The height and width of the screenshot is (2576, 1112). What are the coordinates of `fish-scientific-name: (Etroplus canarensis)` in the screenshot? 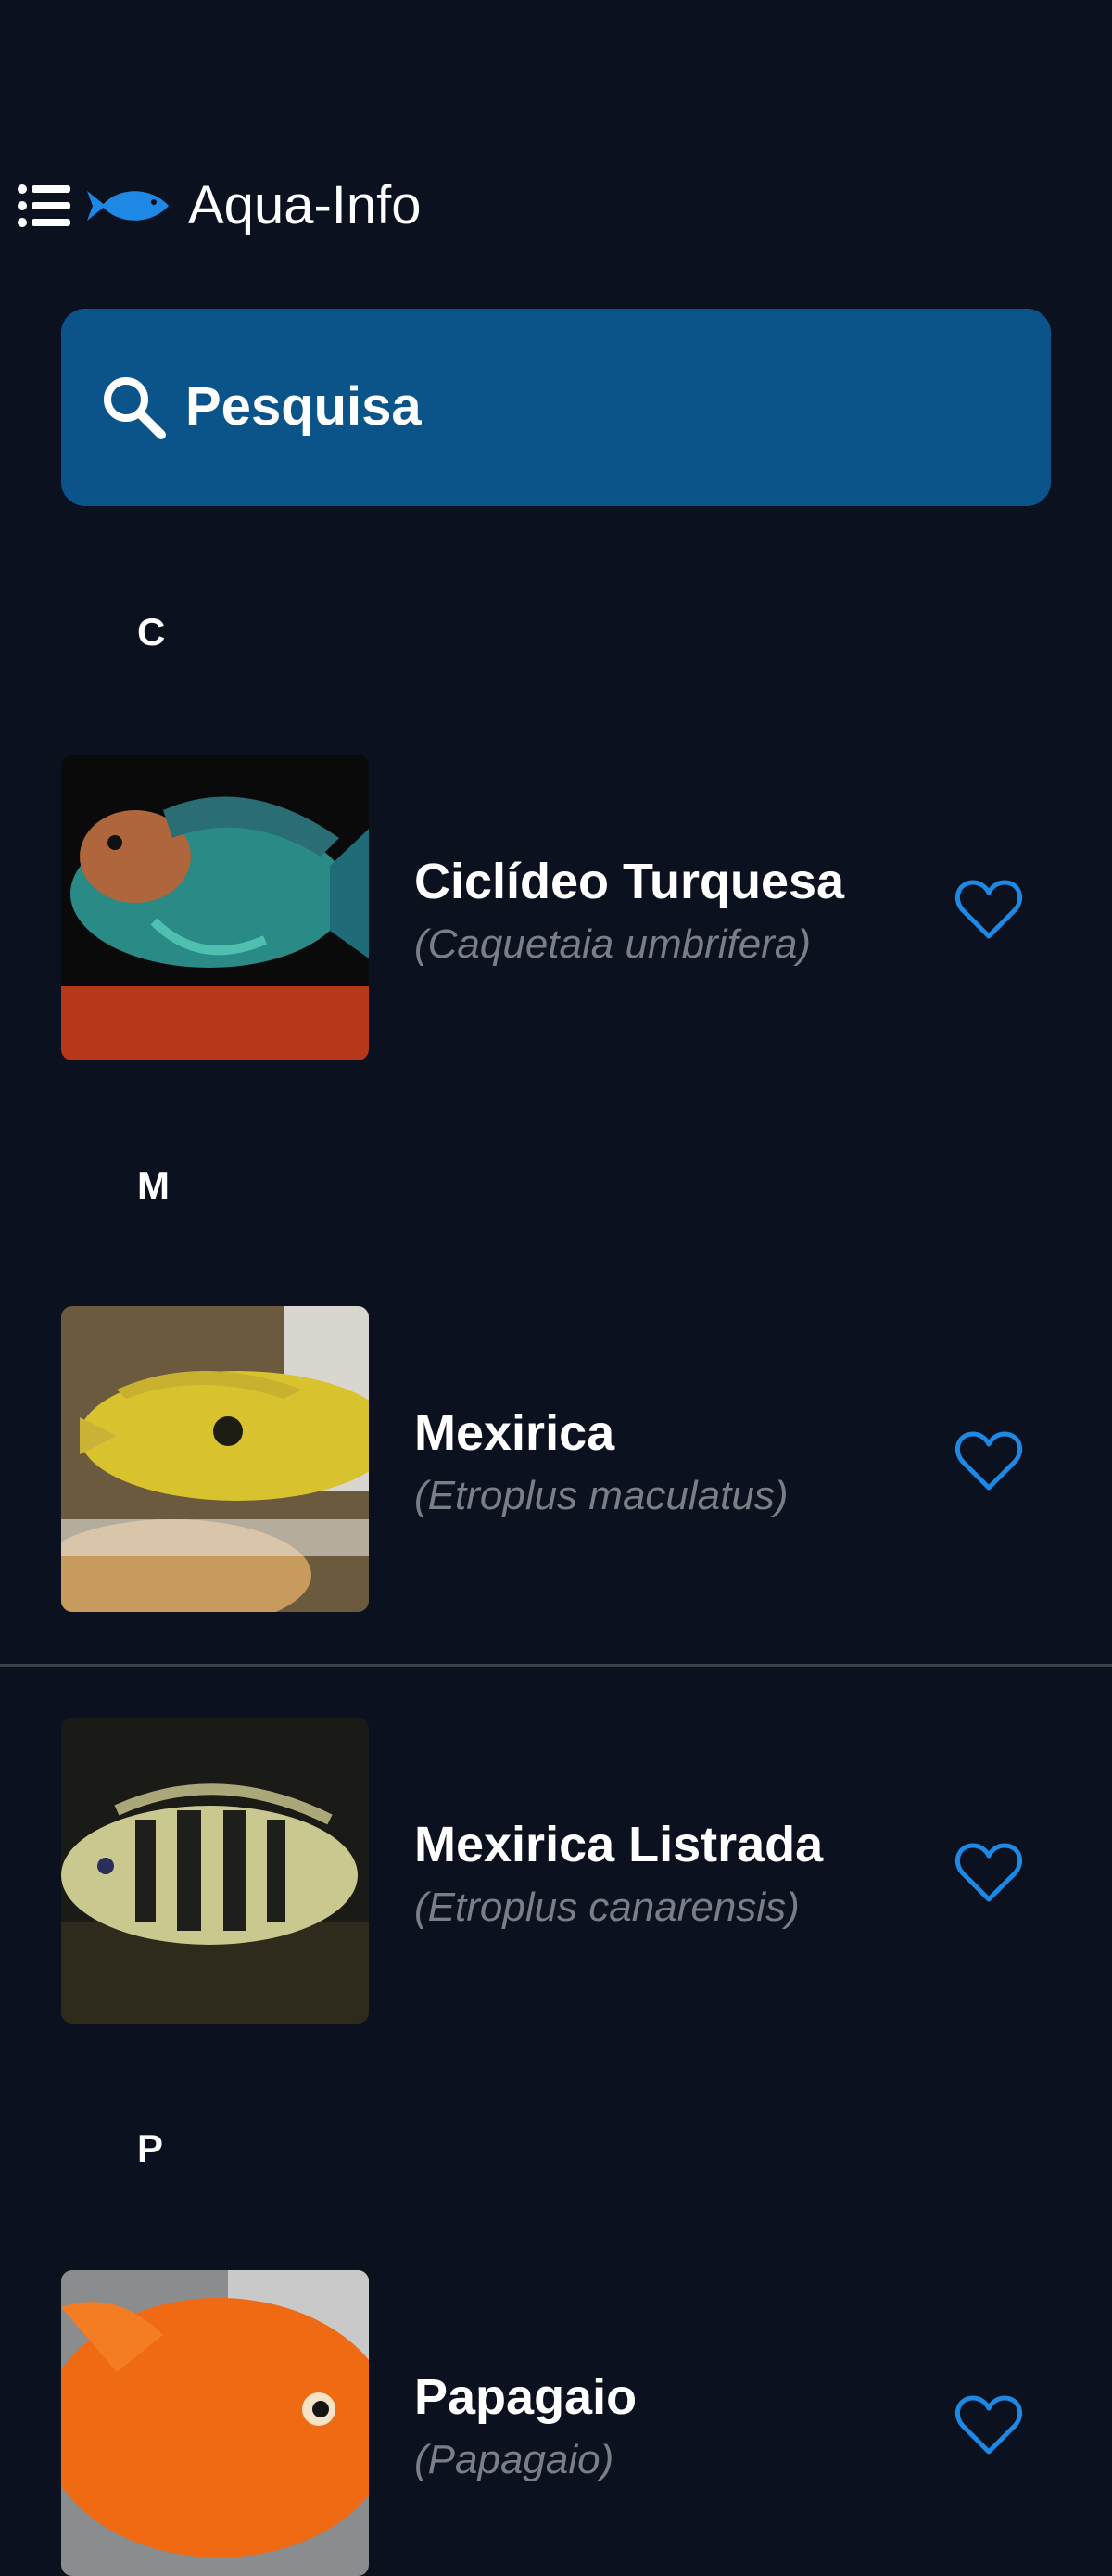 It's located at (607, 1907).